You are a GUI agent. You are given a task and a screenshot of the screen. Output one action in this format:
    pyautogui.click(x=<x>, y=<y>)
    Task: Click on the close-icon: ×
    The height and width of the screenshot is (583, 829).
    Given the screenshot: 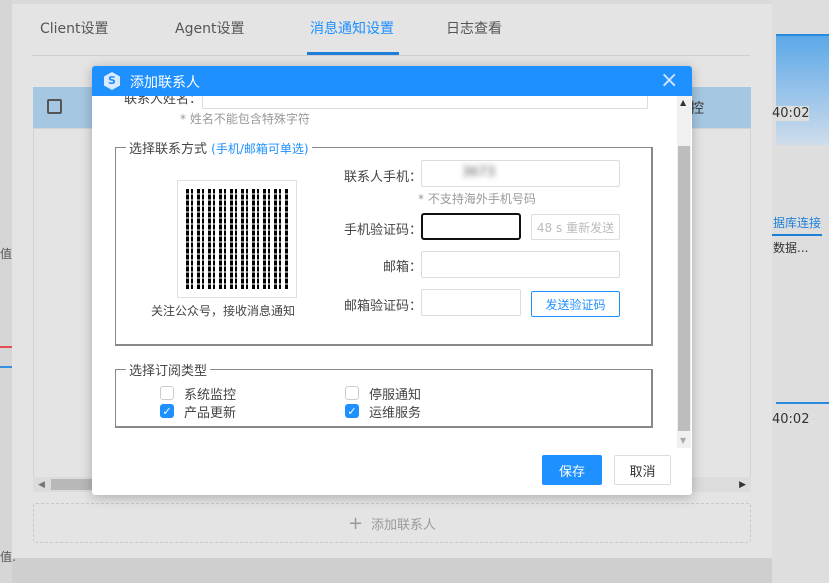 What is the action you would take?
    pyautogui.click(x=669, y=80)
    